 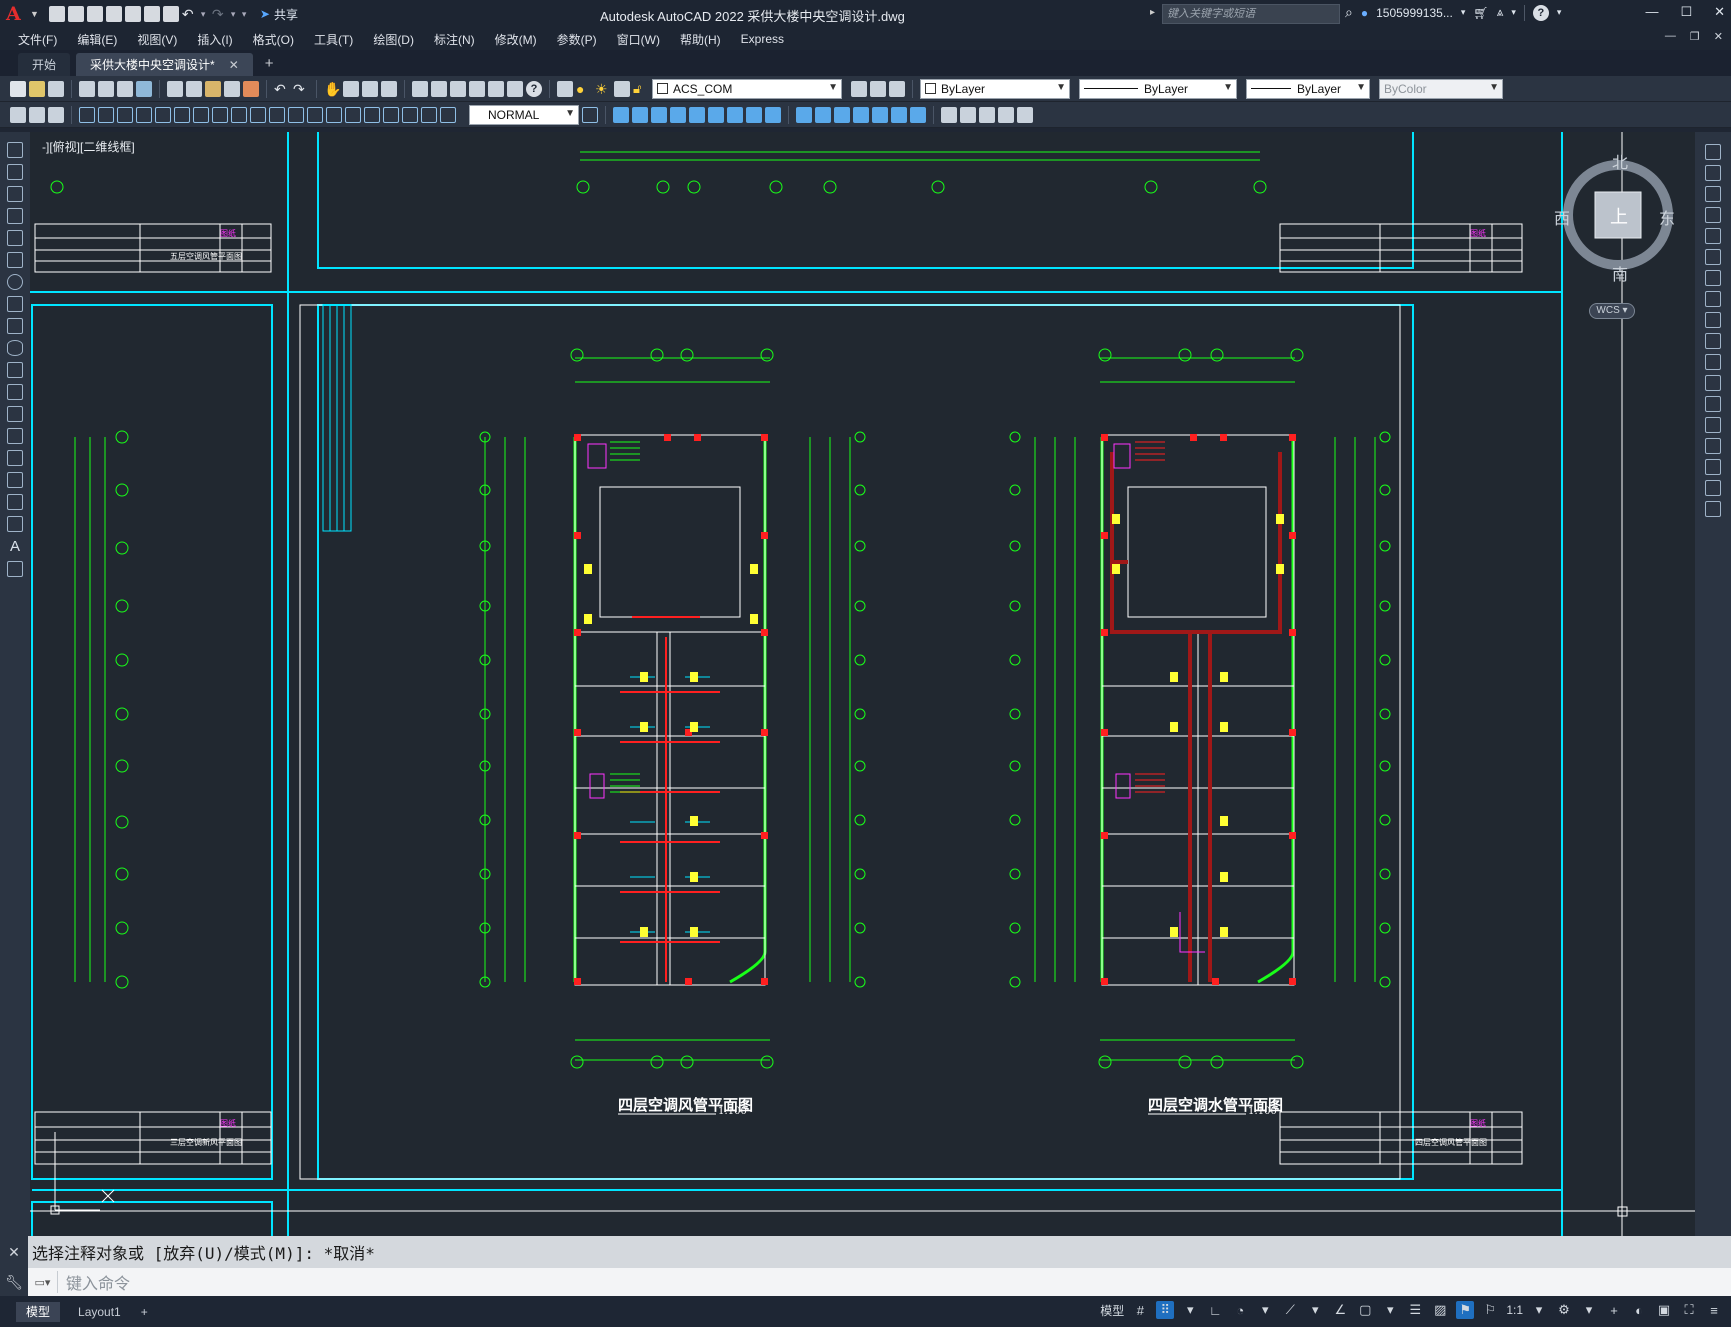 I want to click on paste-icon, so click(x=213, y=88).